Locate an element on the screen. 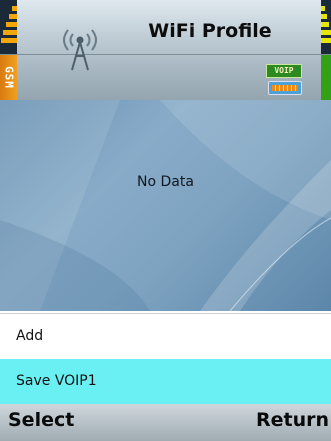  page-title: WiFi Profile is located at coordinates (210, 31).